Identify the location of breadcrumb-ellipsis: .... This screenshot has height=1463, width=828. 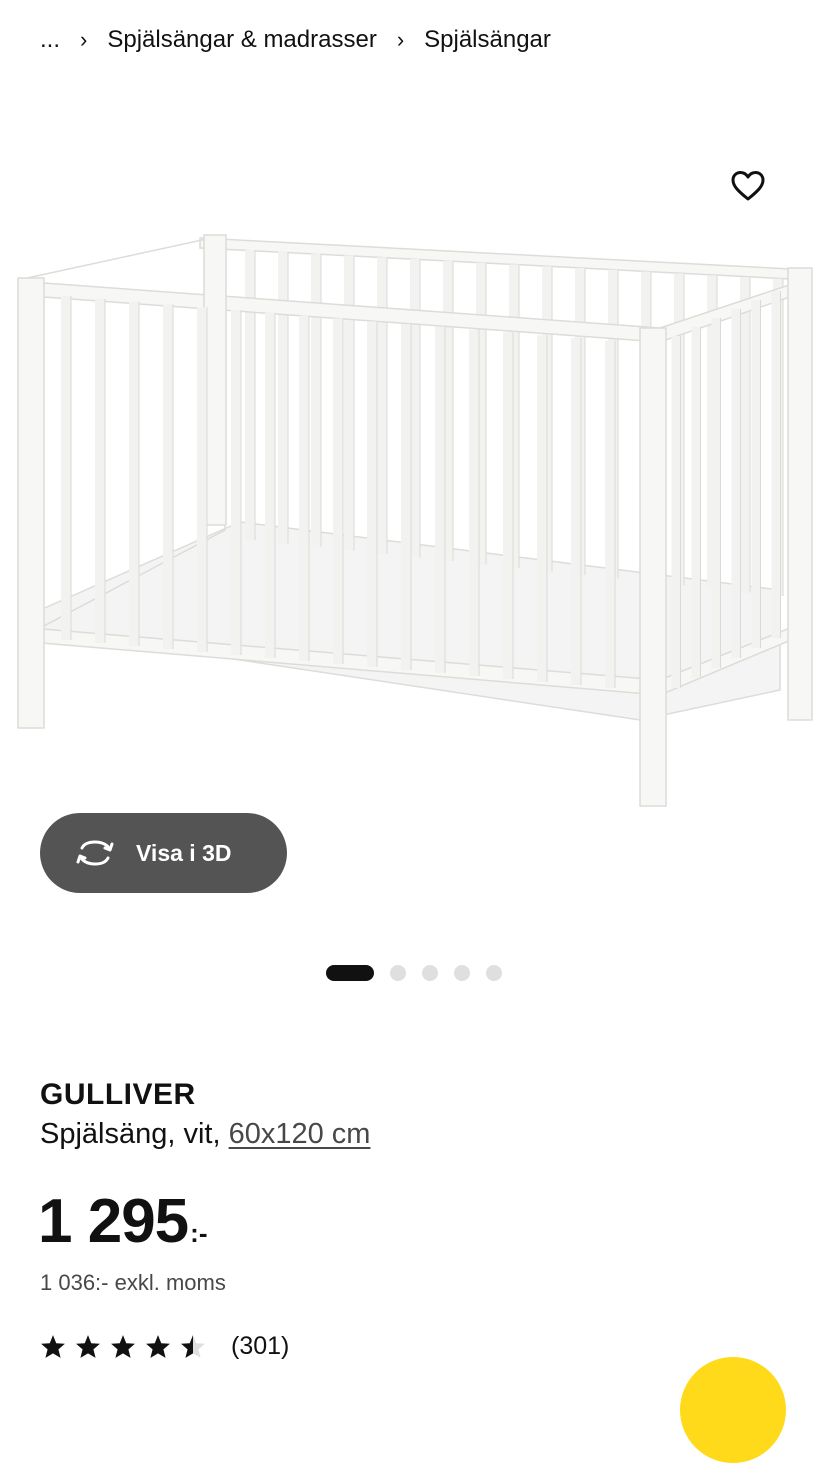
(50, 40).